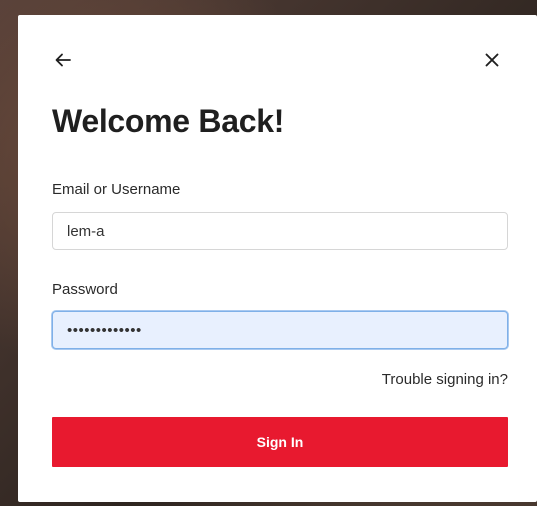 The width and height of the screenshot is (537, 506). I want to click on arrow-left-icon, so click(63, 60).